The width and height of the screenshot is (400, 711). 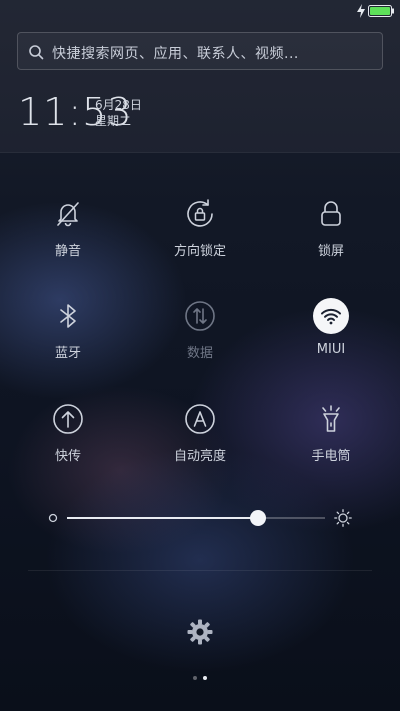 What do you see at coordinates (200, 632) in the screenshot?
I see `settings-gear-icon` at bounding box center [200, 632].